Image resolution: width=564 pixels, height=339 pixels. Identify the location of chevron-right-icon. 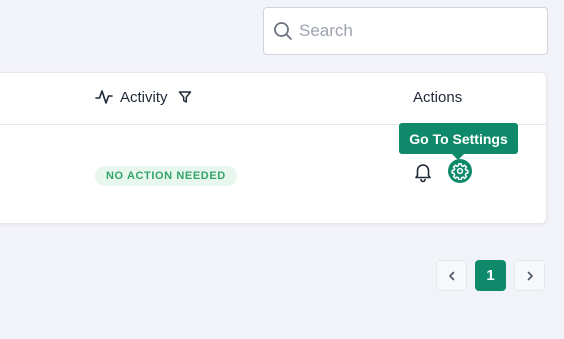
(530, 276).